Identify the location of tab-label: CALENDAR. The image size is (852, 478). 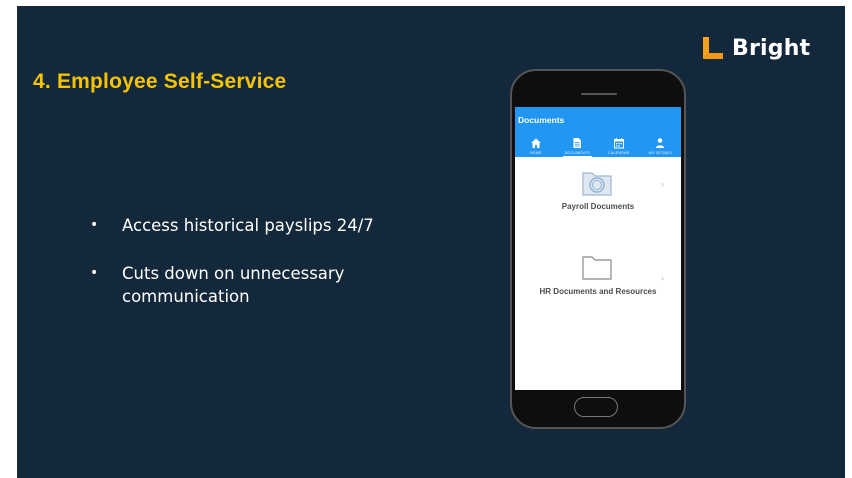
(619, 153).